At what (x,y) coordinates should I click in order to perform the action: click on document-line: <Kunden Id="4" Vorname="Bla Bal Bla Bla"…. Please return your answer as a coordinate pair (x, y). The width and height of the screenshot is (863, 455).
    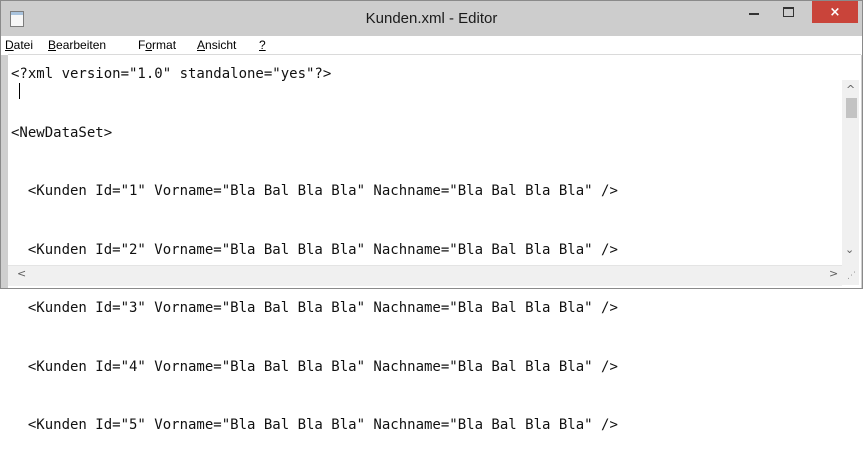
    Looking at the image, I should click on (314, 366).